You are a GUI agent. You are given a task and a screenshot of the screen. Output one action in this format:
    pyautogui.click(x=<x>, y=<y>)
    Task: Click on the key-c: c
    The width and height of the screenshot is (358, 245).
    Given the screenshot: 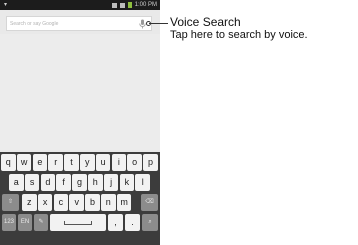 What is the action you would take?
    pyautogui.click(x=61, y=202)
    